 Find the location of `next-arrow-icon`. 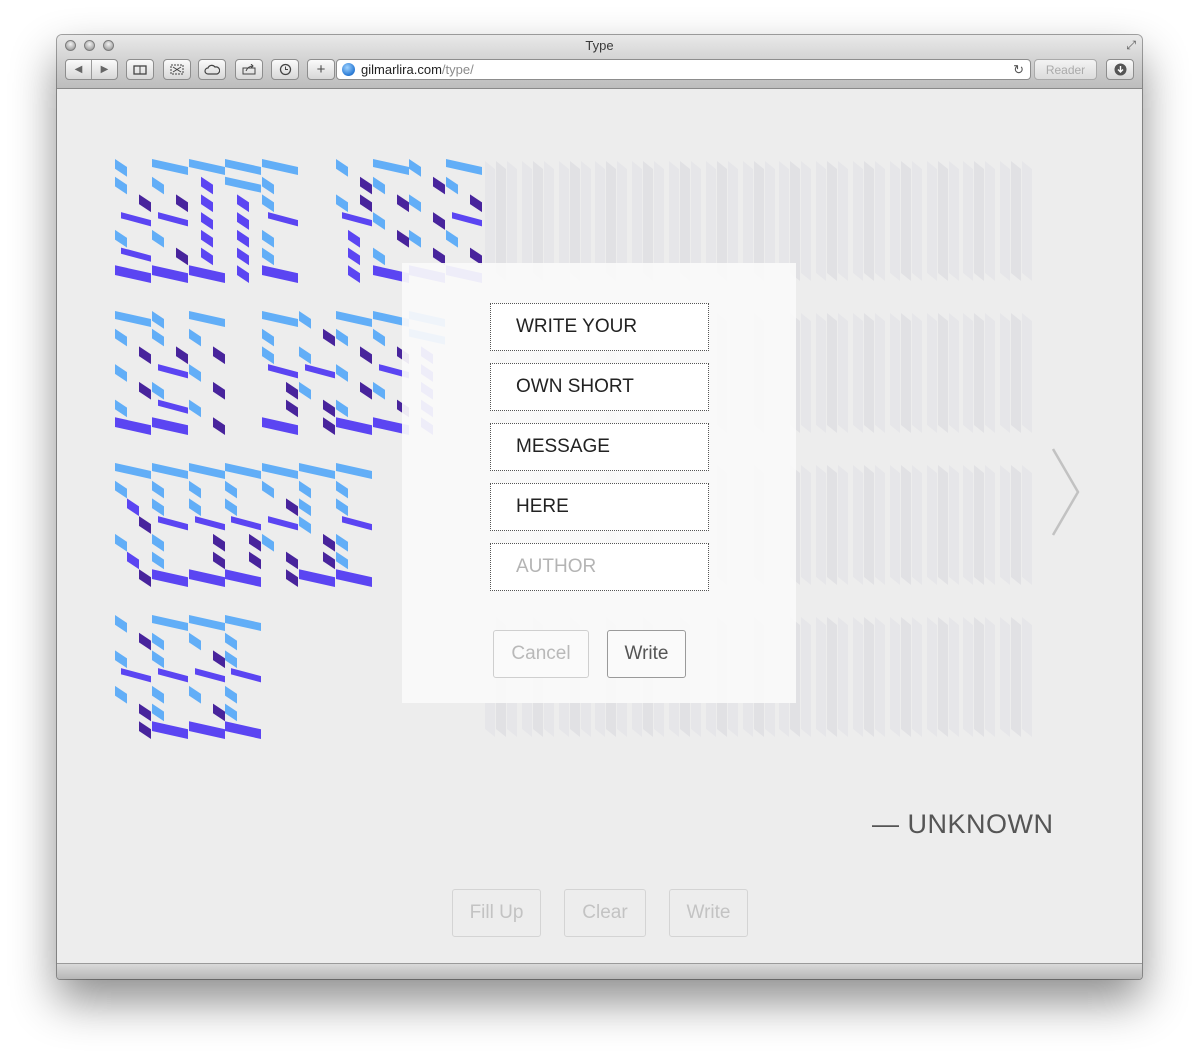

next-arrow-icon is located at coordinates (1066, 492).